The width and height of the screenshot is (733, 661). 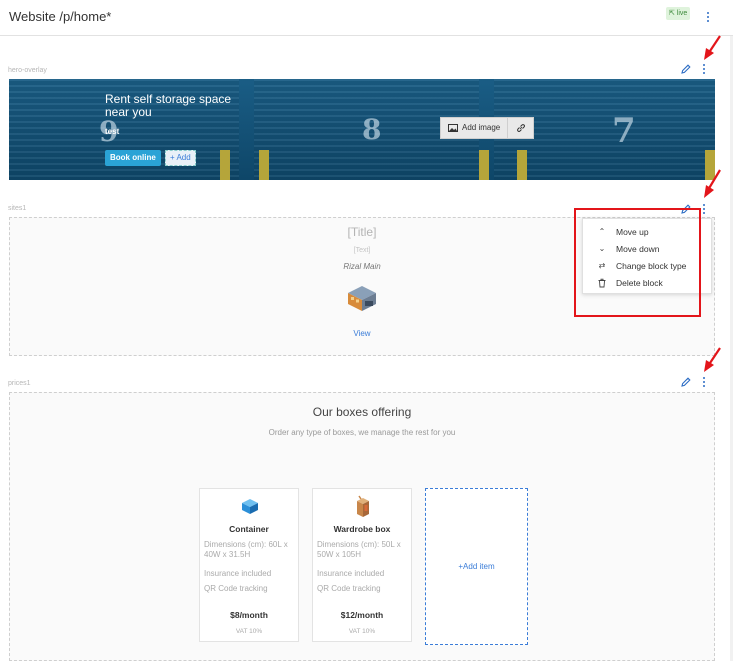 I want to click on door-number: 7, so click(x=624, y=131).